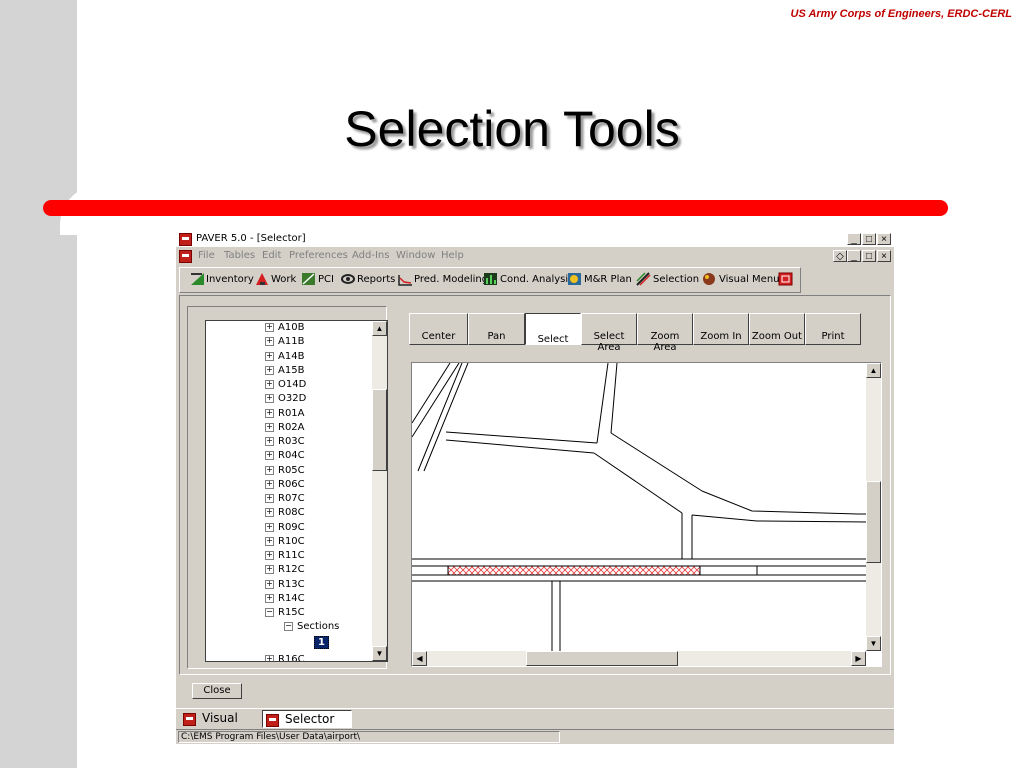 The image size is (1024, 768). I want to click on tree-item: + R01A, so click(285, 415).